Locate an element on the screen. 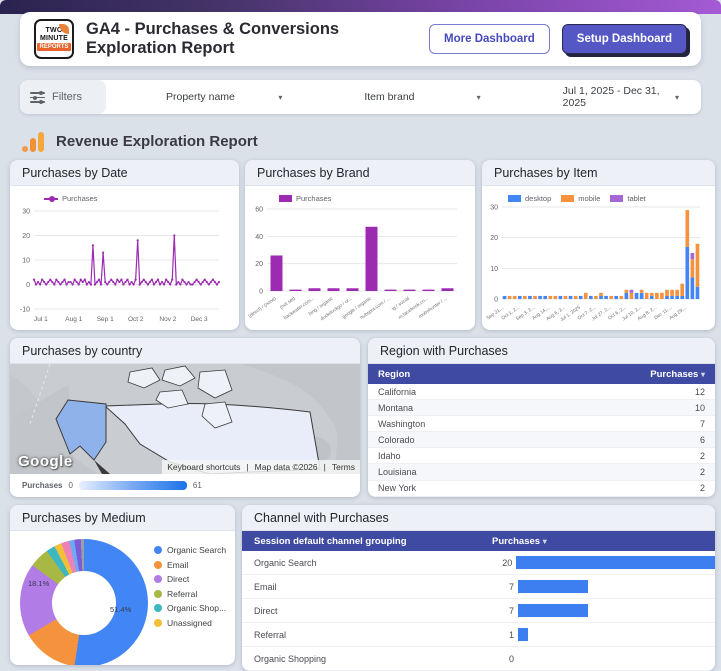 The width and height of the screenshot is (721, 671). table-row: Organic Shopping 0 is located at coordinates (478, 659).